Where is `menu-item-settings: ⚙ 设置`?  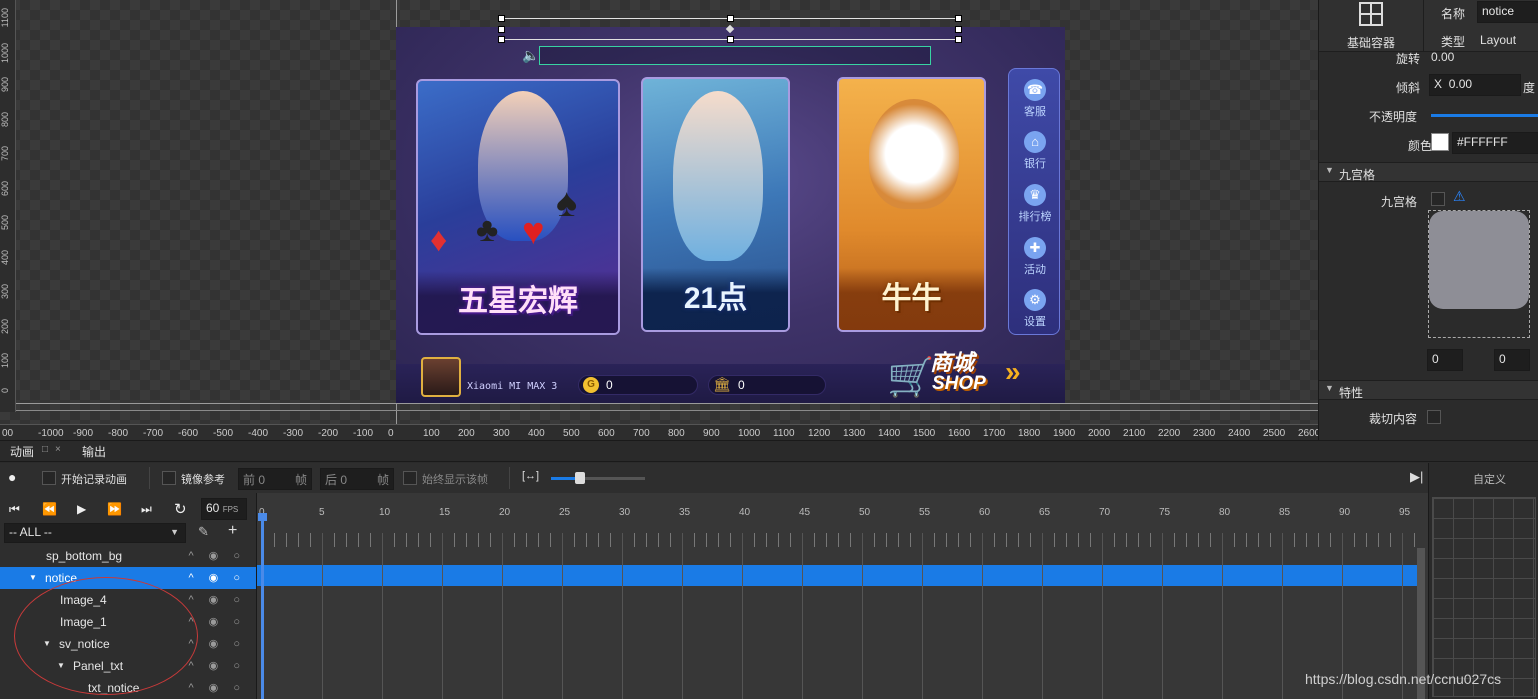 menu-item-settings: ⚙ 设置 is located at coordinates (1035, 309).